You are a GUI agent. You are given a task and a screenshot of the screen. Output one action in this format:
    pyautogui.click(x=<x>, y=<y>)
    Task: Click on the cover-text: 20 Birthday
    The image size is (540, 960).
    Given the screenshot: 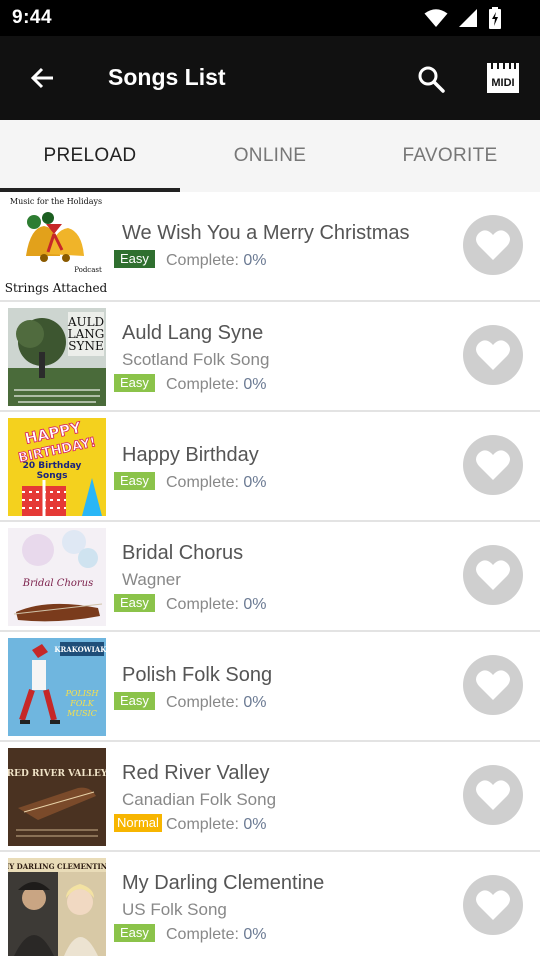 What is the action you would take?
    pyautogui.click(x=52, y=466)
    